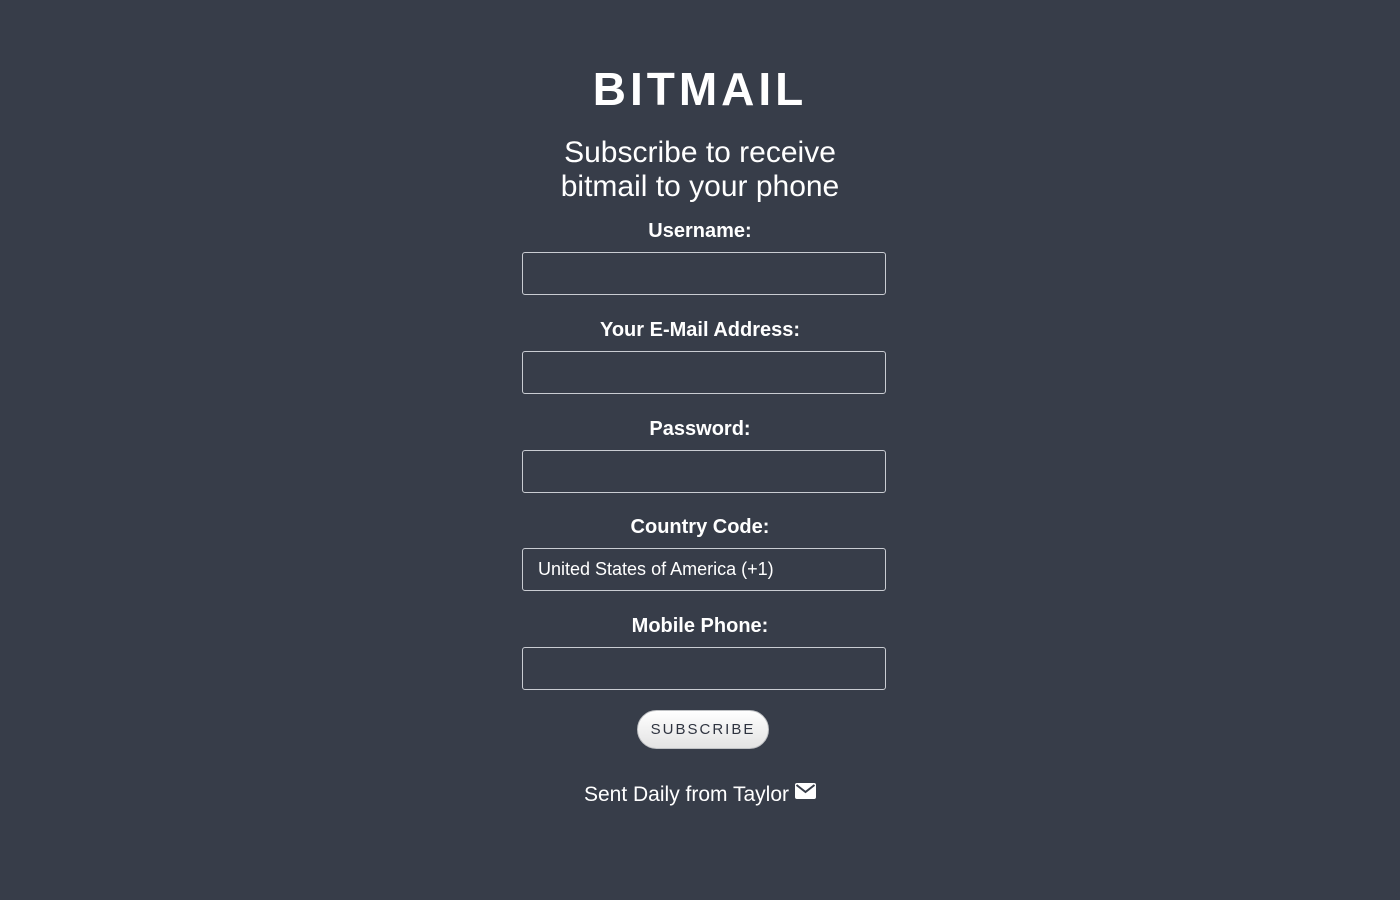 Image resolution: width=1400 pixels, height=900 pixels. I want to click on footer-text: Sent Daily from Taylor, so click(686, 794).